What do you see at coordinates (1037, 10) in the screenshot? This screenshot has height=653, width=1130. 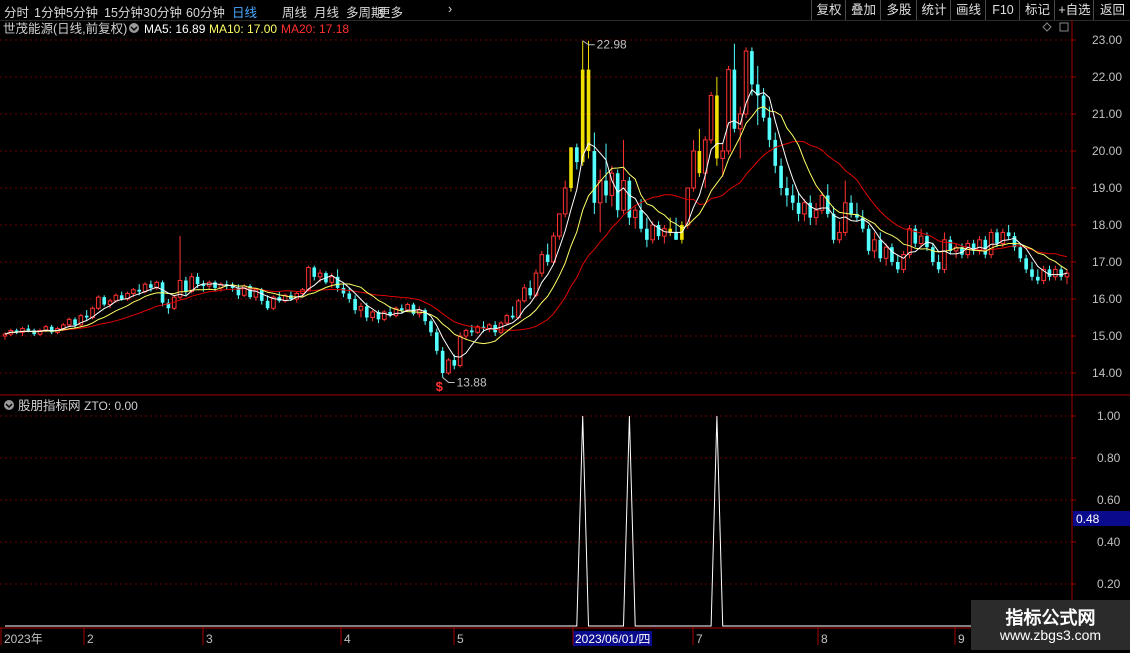 I see `toolbar-button-7: 标记` at bounding box center [1037, 10].